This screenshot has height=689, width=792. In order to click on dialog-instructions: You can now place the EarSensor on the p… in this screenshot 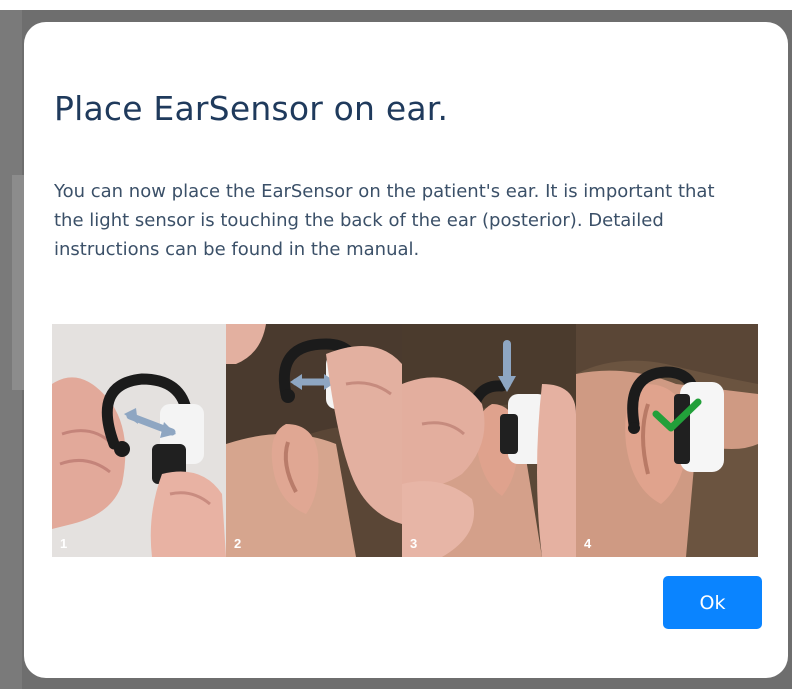, I will do `click(384, 220)`.